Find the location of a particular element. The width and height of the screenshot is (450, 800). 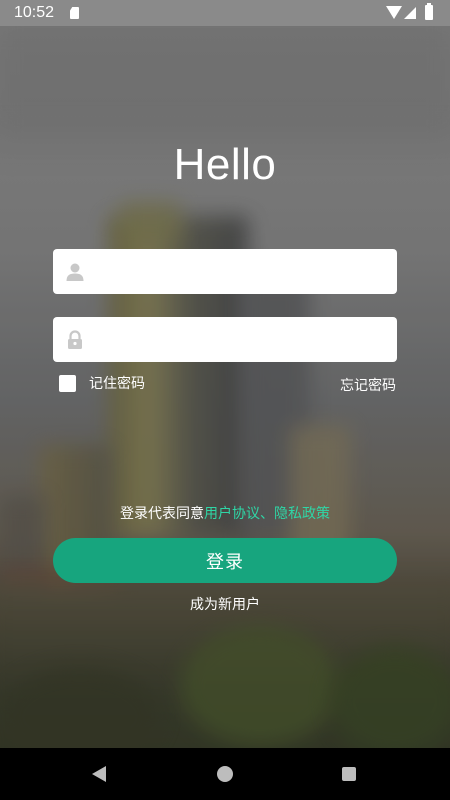

forgot-password-link: 忘记密码 is located at coordinates (368, 385).